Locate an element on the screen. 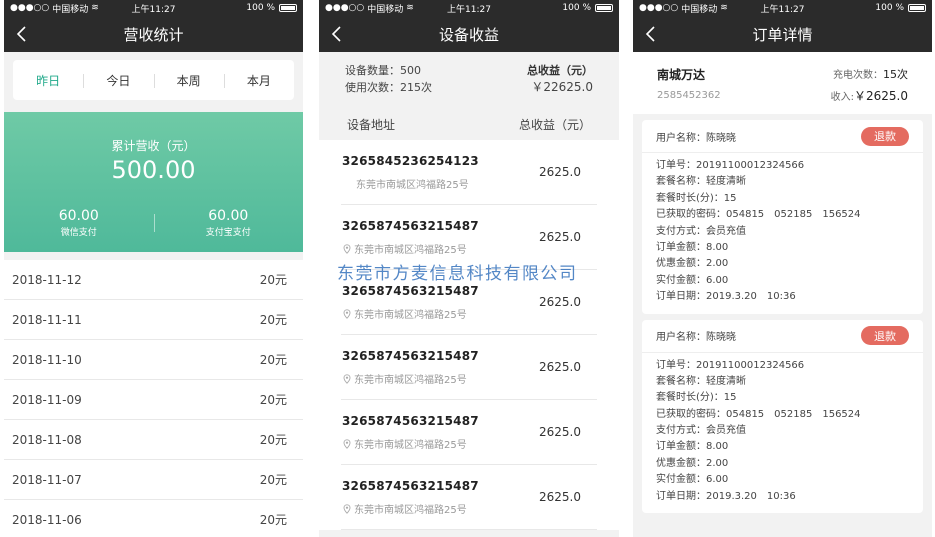  row-date: 2018-11-06 is located at coordinates (47, 519).